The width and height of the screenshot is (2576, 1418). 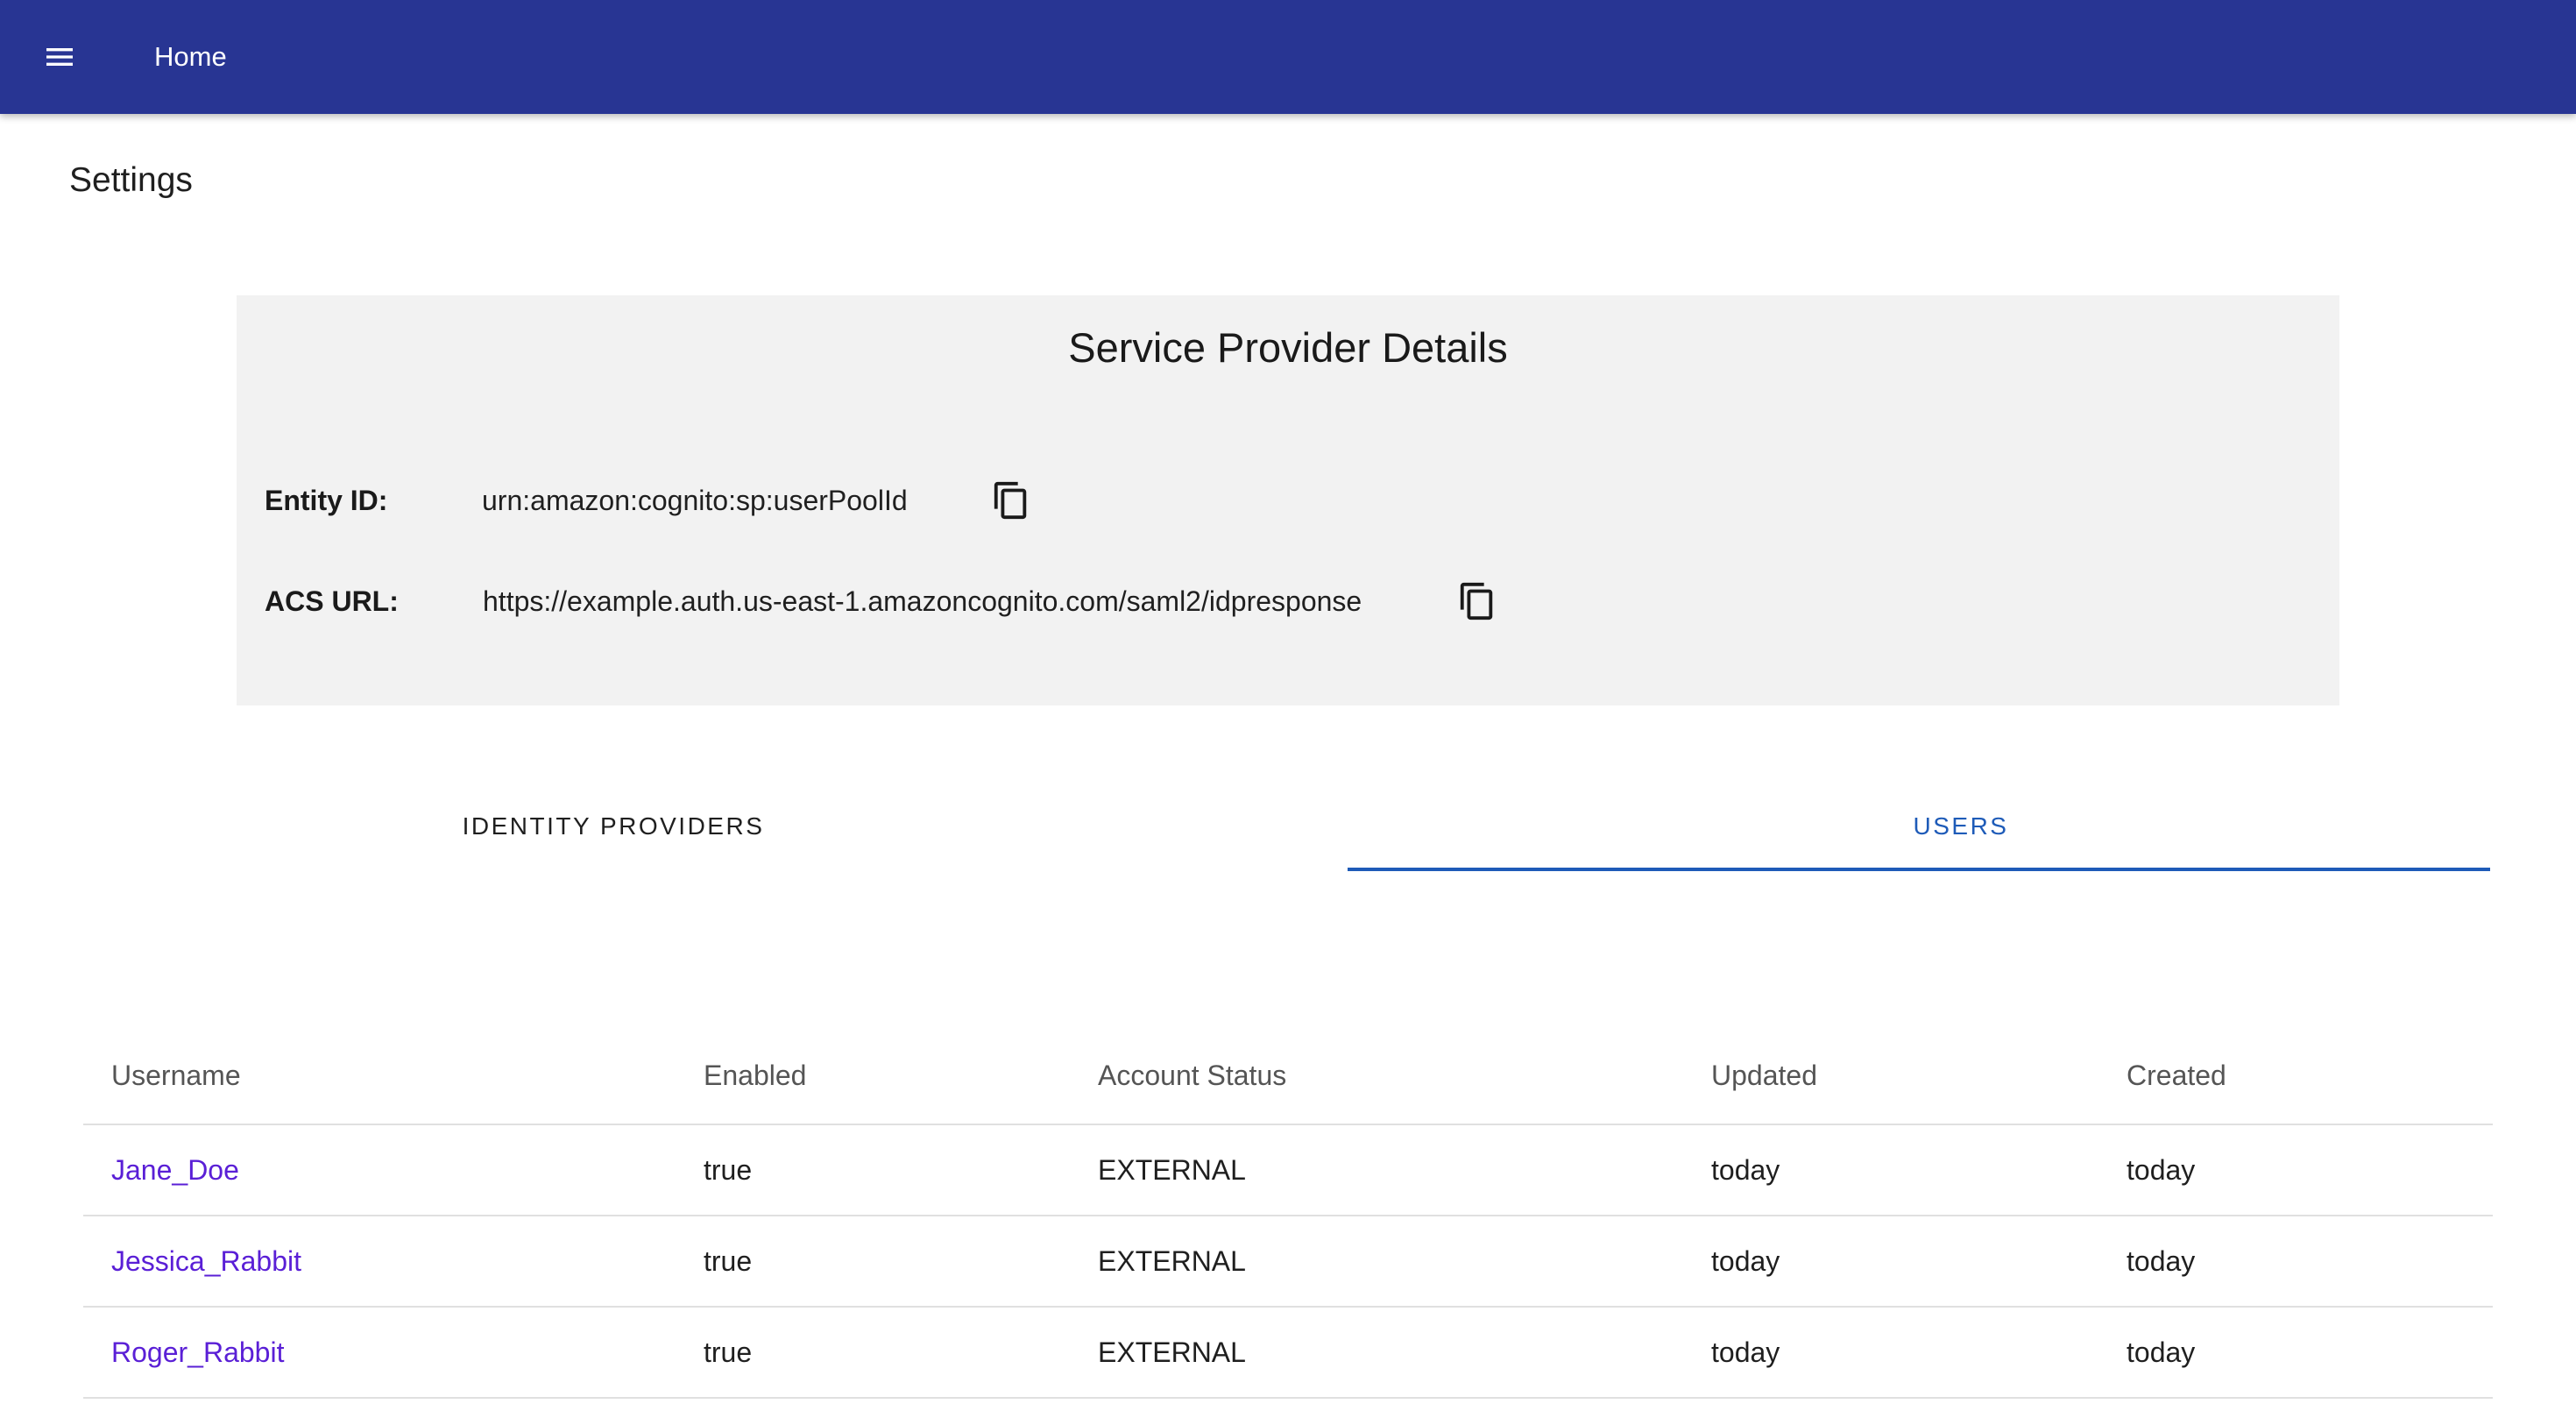 I want to click on table-row: Jessica_Rabbit true EXTERNAL today today, so click(x=1288, y=1262).